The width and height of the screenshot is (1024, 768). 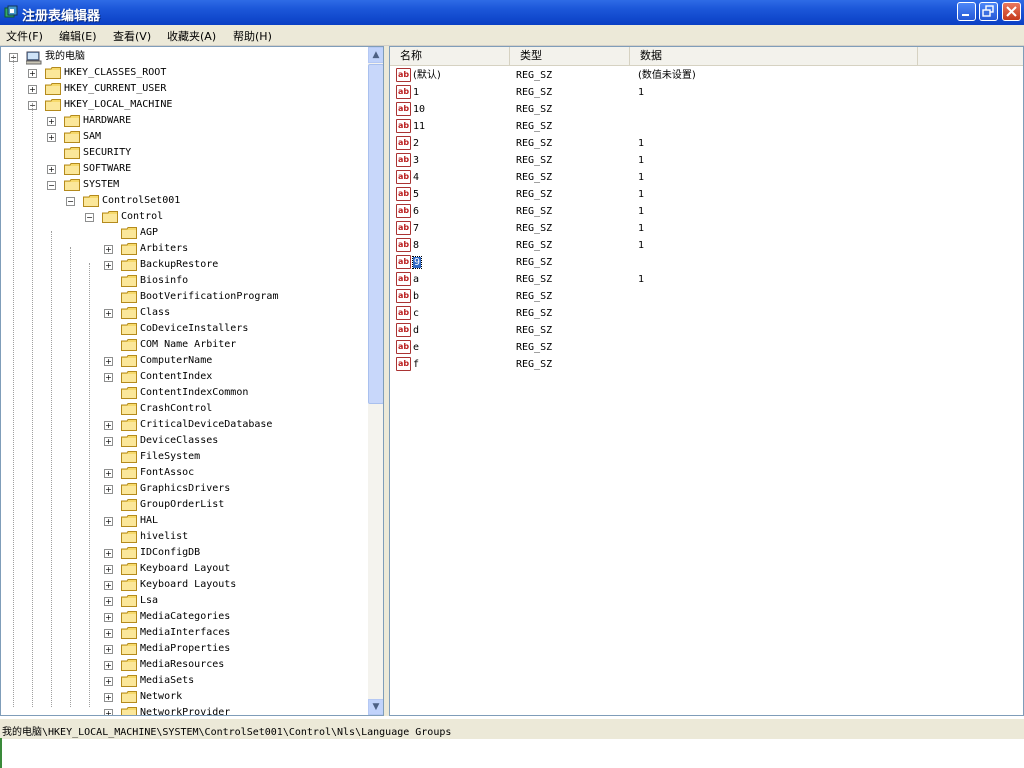 What do you see at coordinates (184, 345) in the screenshot?
I see `tree-item: COM Name Arbiter` at bounding box center [184, 345].